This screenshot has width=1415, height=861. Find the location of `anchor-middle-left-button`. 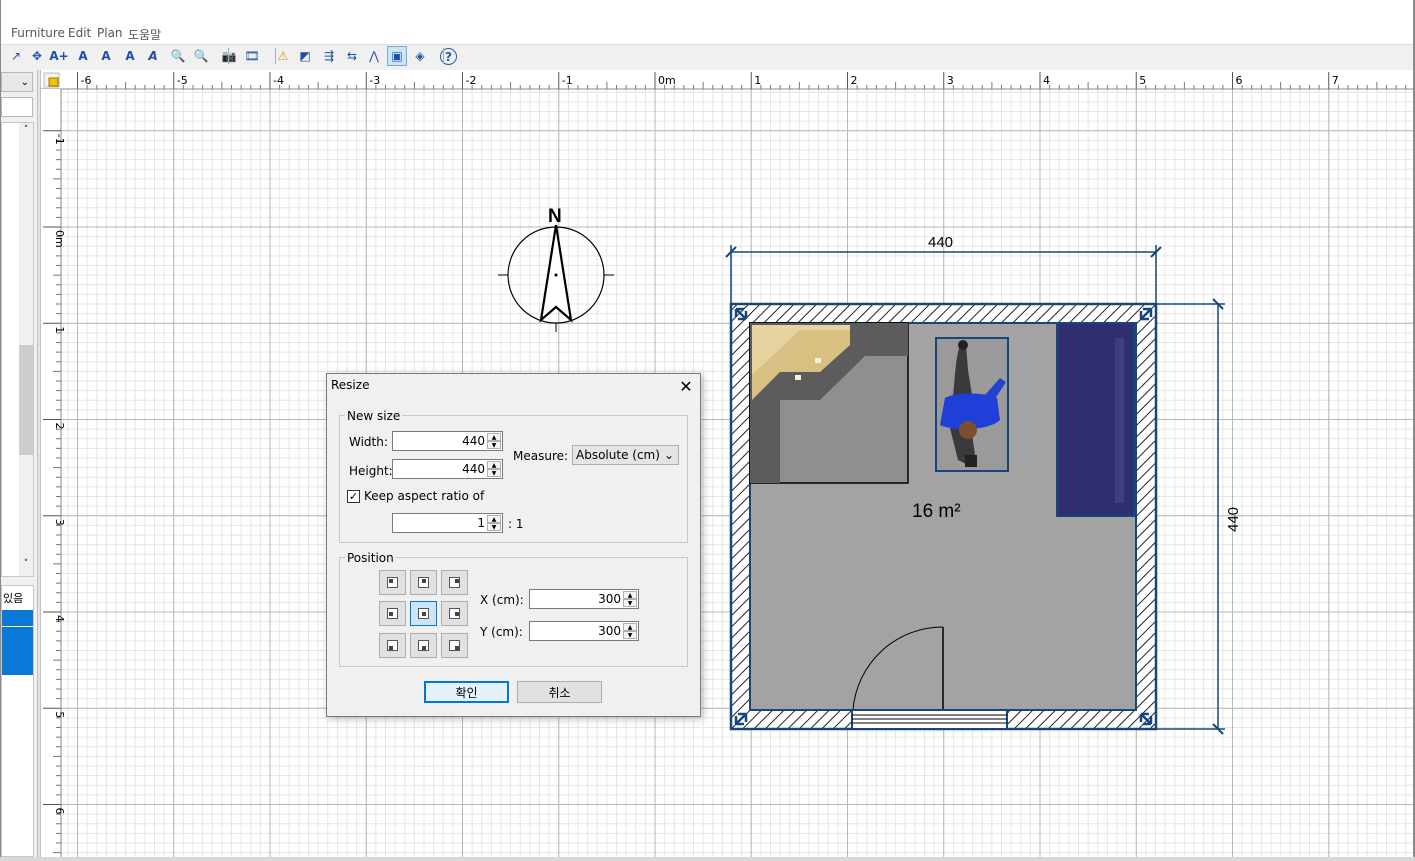

anchor-middle-left-button is located at coordinates (392, 613).